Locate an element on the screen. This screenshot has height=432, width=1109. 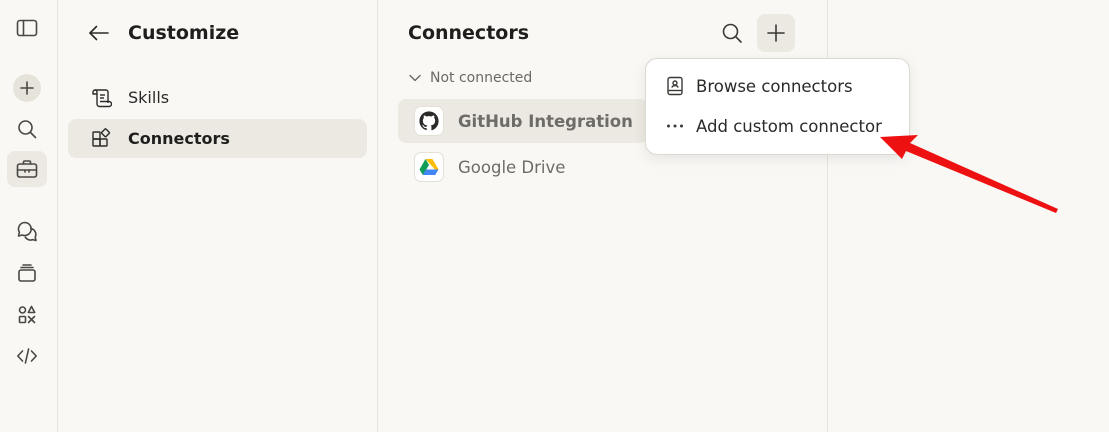
customize-button is located at coordinates (27, 169).